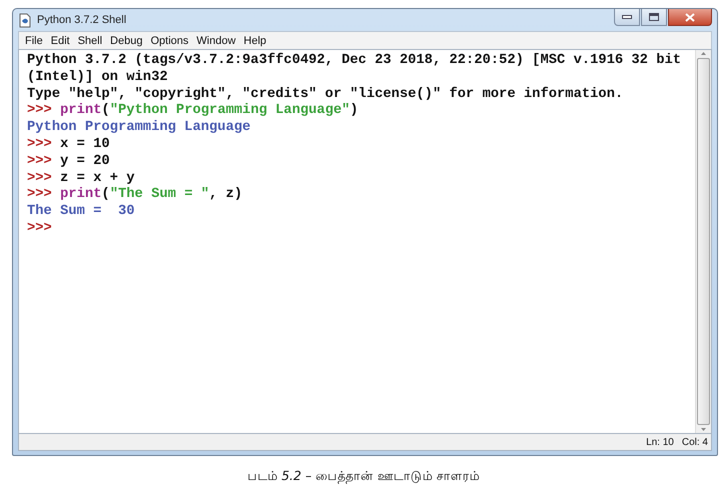 The image size is (727, 497). I want to click on shell-line: >>> y = 20, so click(68, 162).